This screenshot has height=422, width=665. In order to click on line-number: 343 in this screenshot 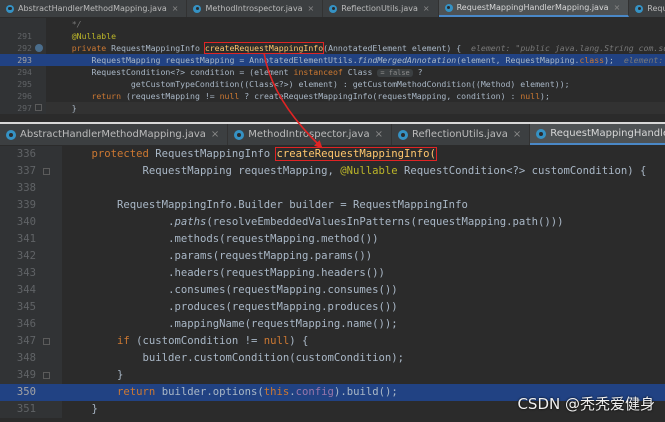, I will do `click(31, 273)`.